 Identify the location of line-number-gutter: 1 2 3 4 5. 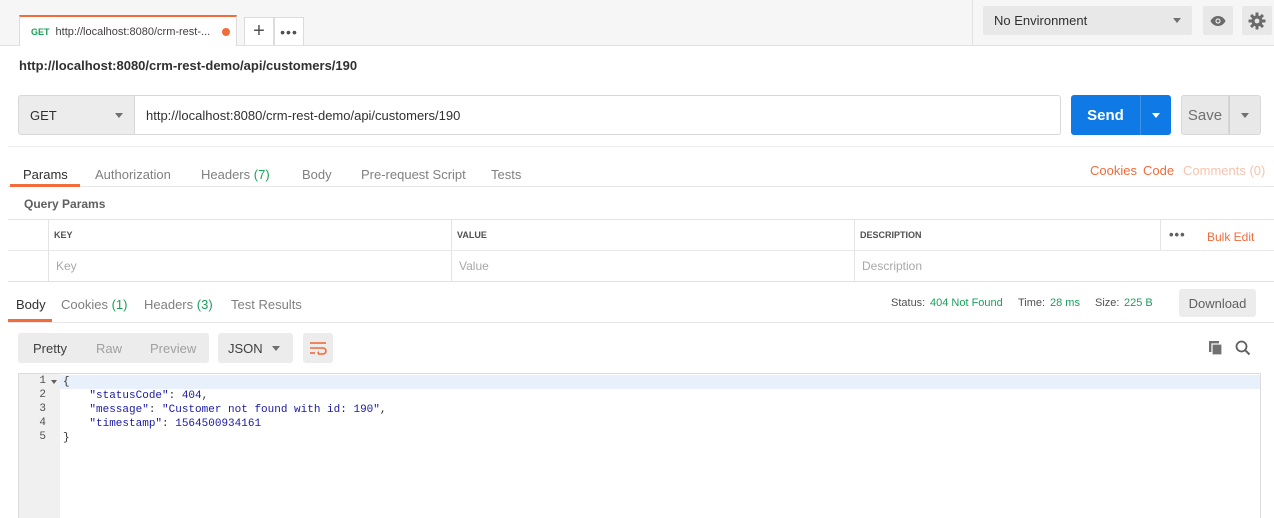
(39, 446).